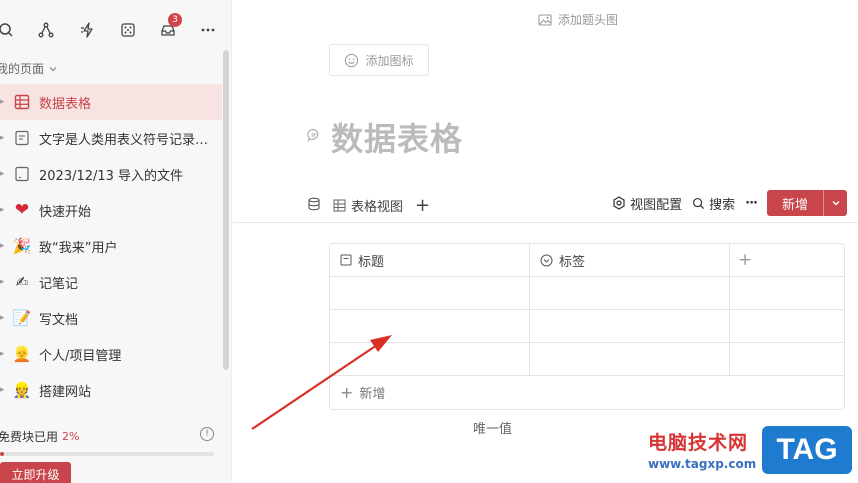 This screenshot has width=858, height=483. I want to click on section-title: 我的页面, so click(22, 69).